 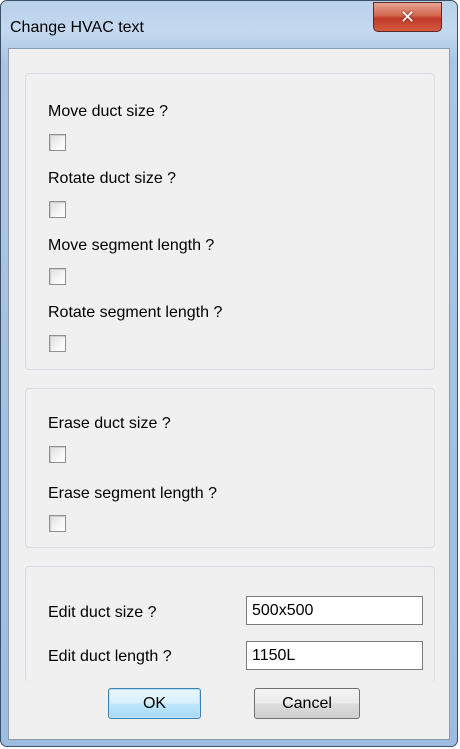 I want to click on edit-duct-size-input, so click(x=334, y=610).